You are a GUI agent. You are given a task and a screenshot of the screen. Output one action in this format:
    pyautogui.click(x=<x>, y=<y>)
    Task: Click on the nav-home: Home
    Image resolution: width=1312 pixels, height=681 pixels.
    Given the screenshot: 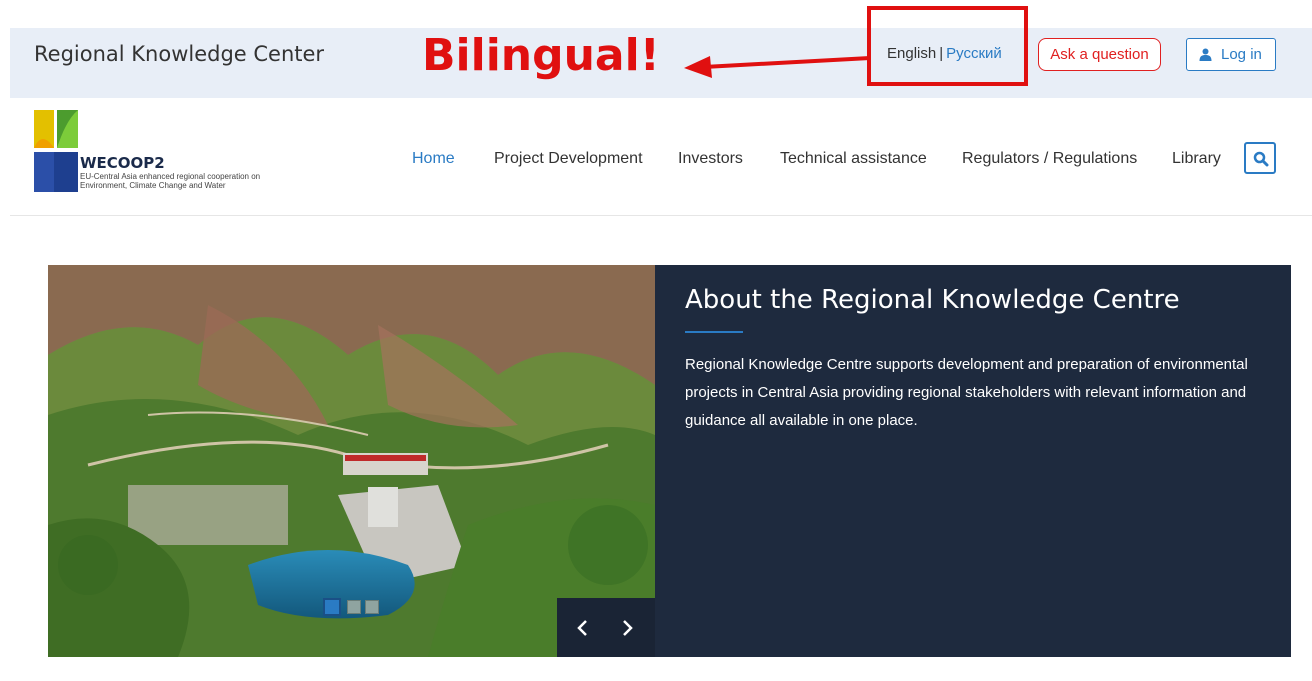 What is the action you would take?
    pyautogui.click(x=433, y=159)
    